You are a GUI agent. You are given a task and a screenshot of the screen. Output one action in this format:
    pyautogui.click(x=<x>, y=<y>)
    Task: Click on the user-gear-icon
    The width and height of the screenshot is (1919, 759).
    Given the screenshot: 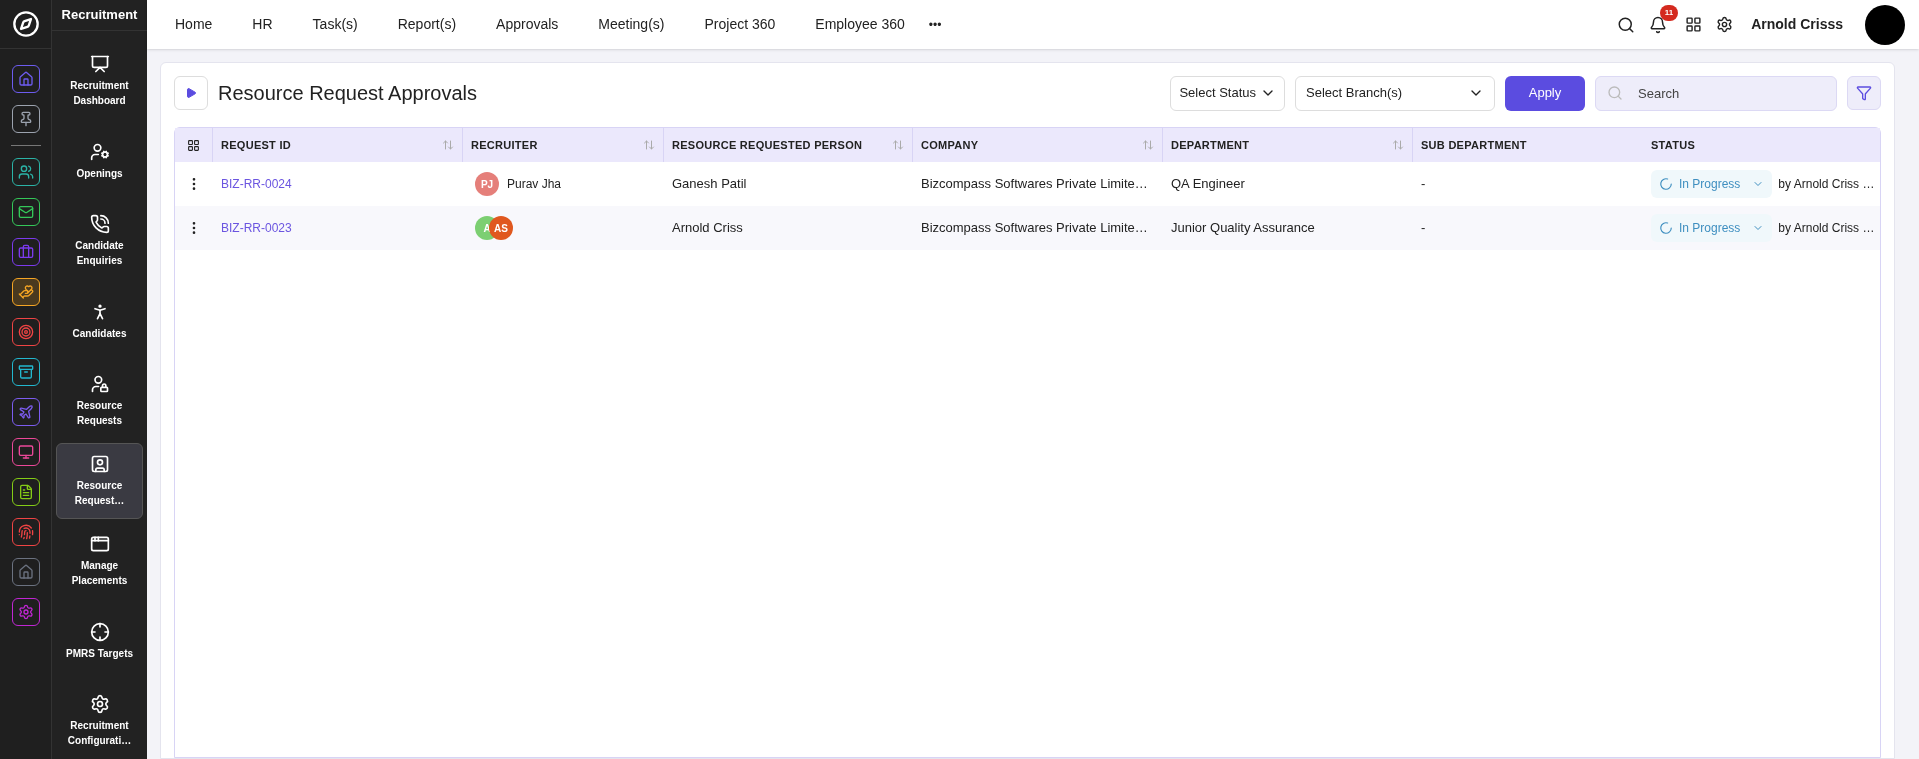 What is the action you would take?
    pyautogui.click(x=99, y=151)
    